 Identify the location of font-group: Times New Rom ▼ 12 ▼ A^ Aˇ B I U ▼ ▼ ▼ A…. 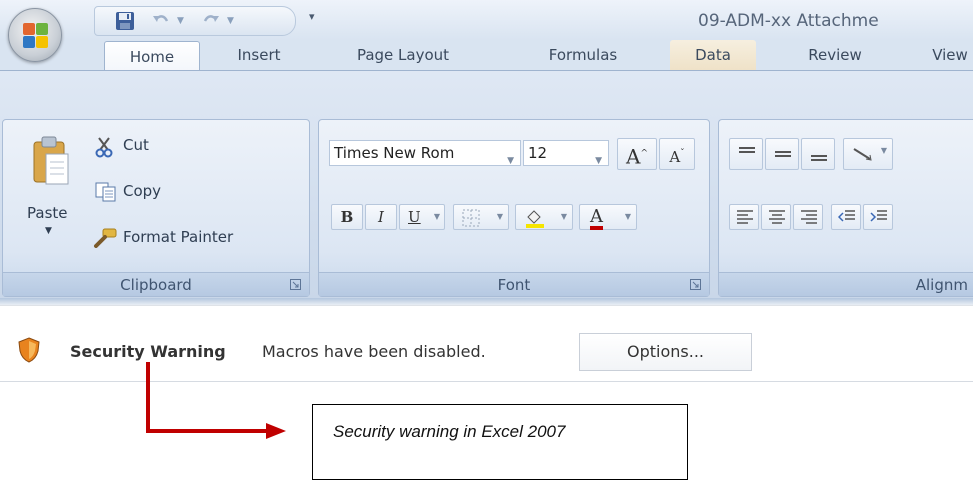
(514, 208).